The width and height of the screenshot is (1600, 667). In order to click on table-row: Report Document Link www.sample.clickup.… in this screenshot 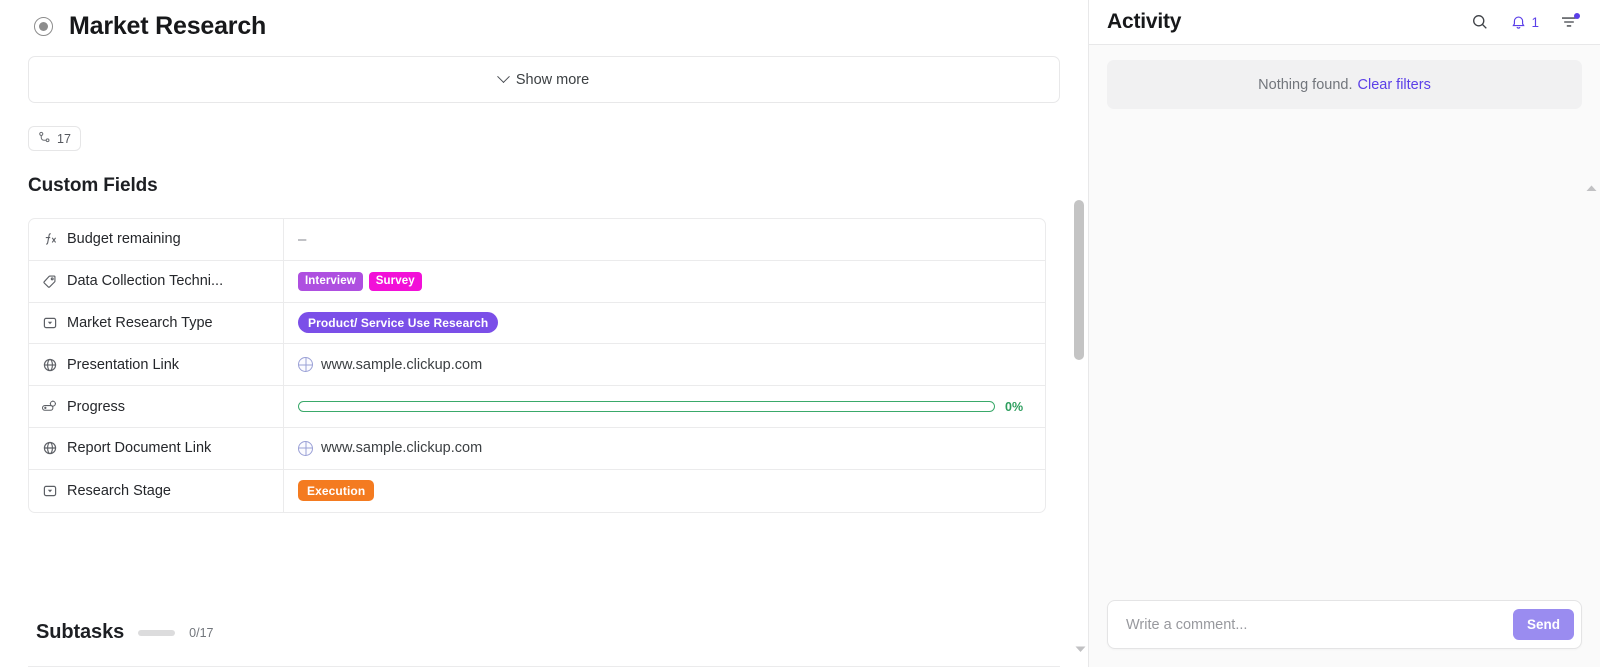, I will do `click(537, 448)`.